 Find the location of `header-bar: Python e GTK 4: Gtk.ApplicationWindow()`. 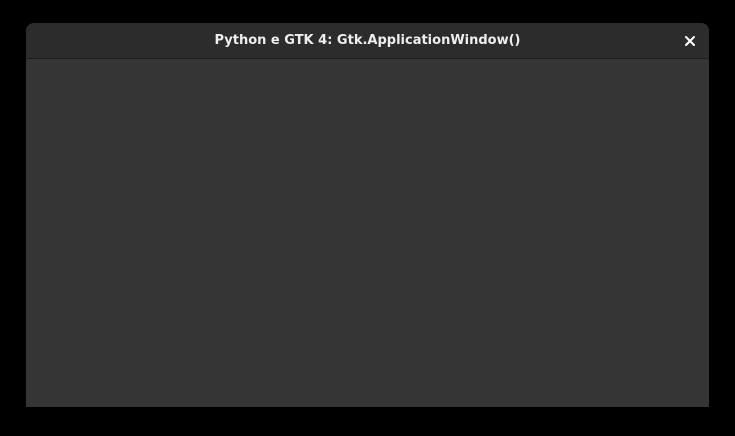

header-bar: Python e GTK 4: Gtk.ApplicationWindow() is located at coordinates (367, 41).